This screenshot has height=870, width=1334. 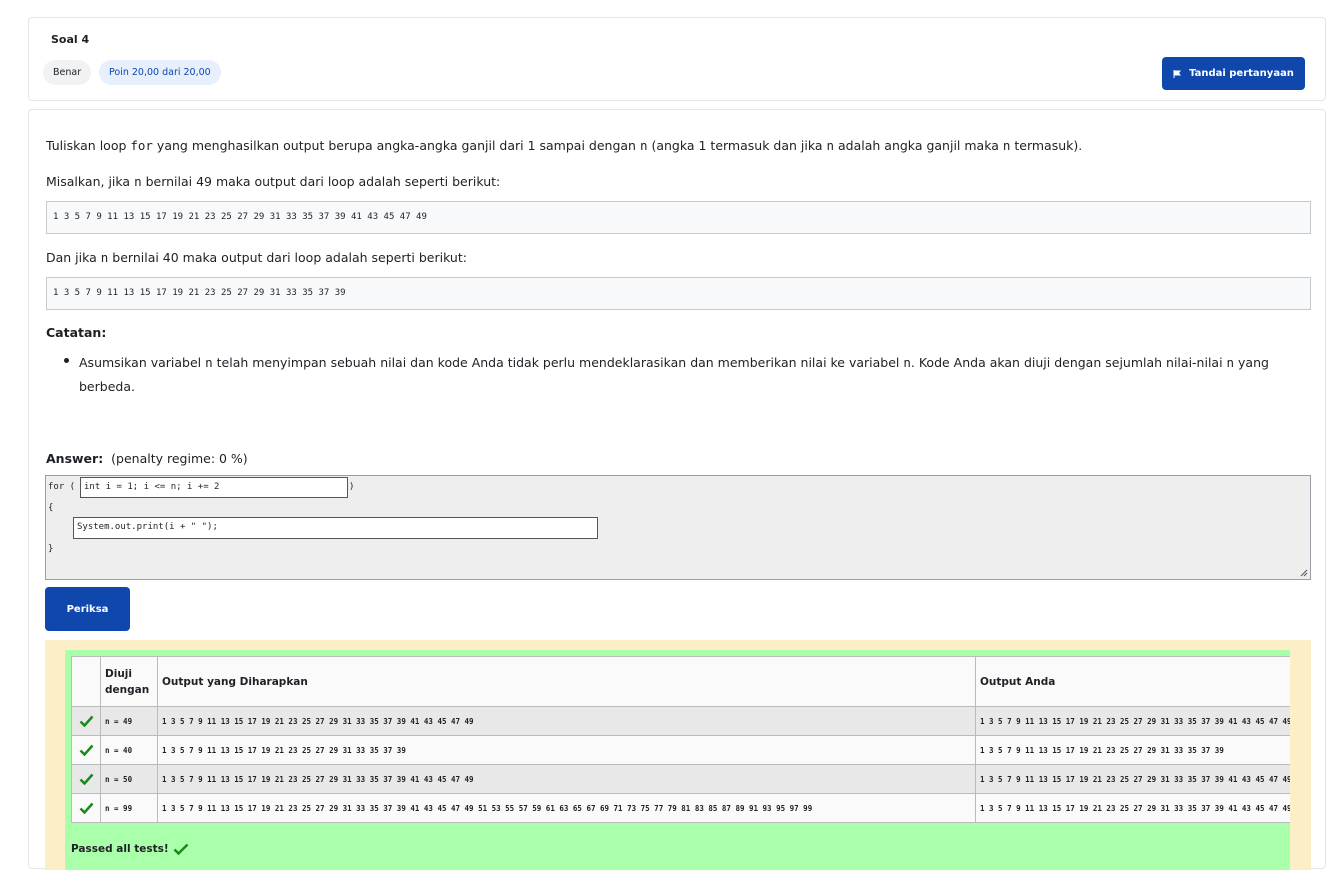 What do you see at coordinates (335, 528) in the screenshot?
I see `loop-body-input: System.out.print(i + " ");` at bounding box center [335, 528].